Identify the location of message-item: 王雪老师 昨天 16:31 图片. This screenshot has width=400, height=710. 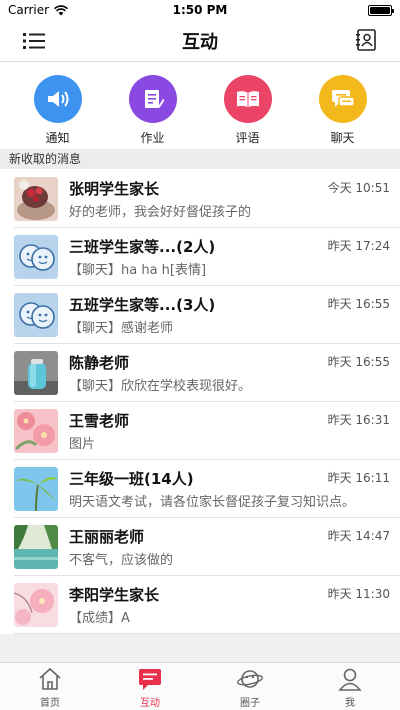
(200, 431).